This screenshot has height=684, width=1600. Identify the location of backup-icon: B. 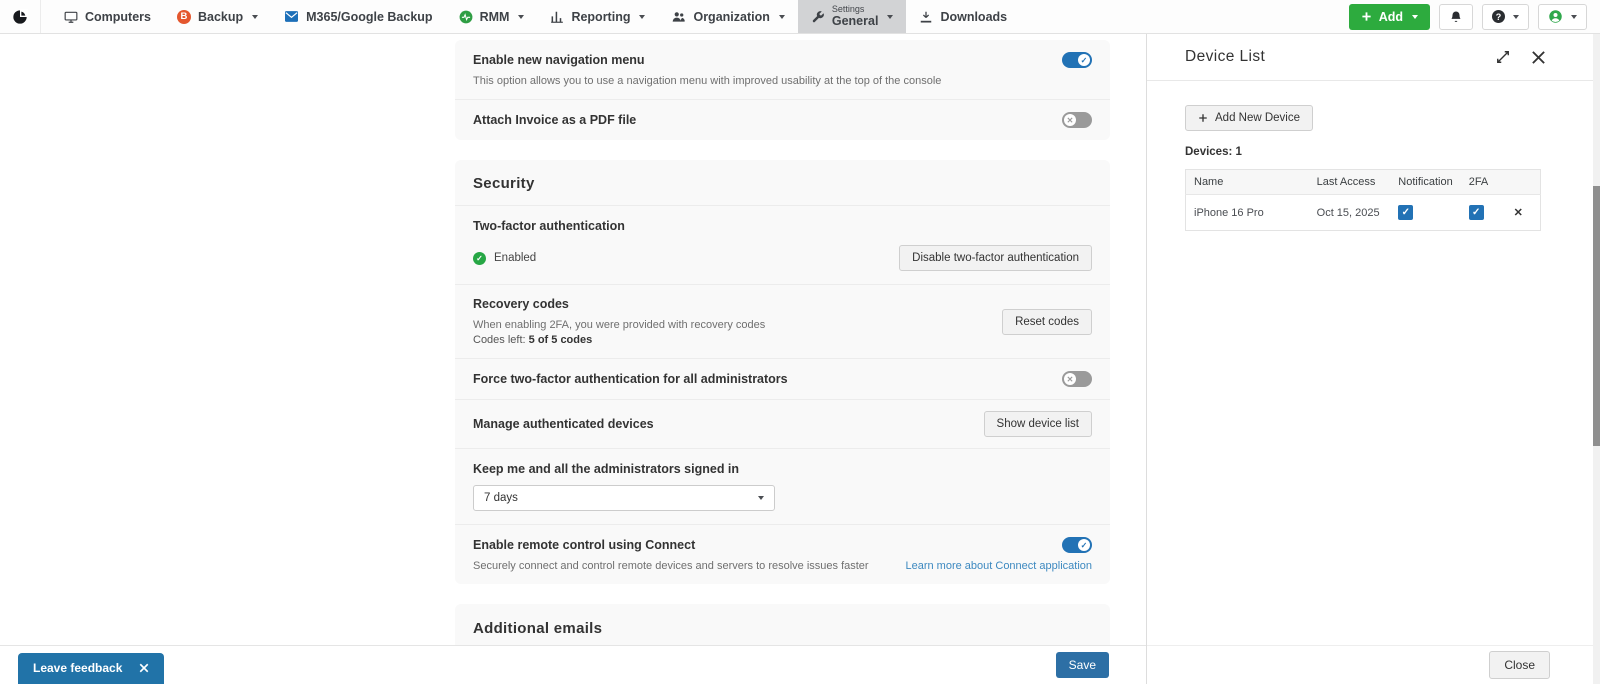
(183, 16).